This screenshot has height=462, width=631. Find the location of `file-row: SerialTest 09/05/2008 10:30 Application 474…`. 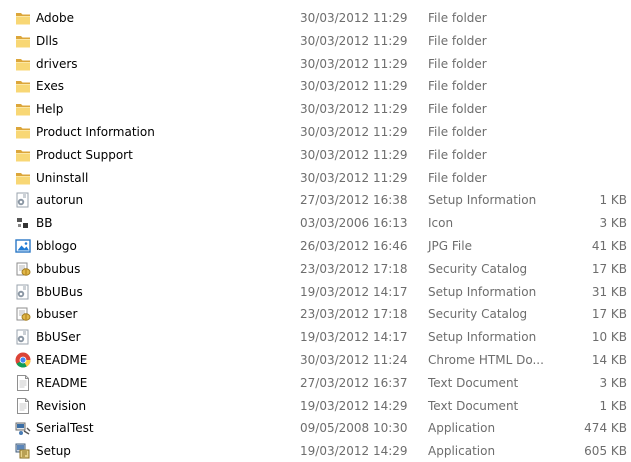

file-row: SerialTest 09/05/2008 10:30 Application 474… is located at coordinates (315, 428).